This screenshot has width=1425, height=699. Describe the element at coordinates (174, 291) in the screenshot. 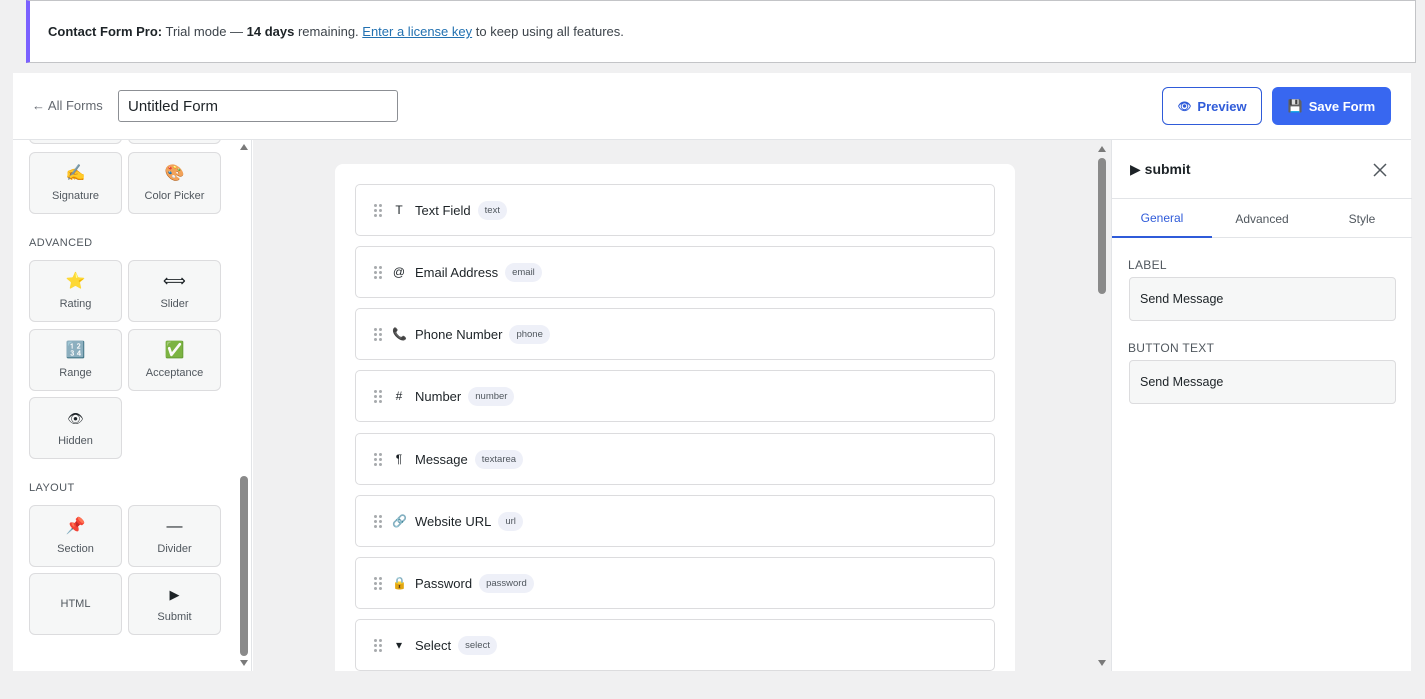

I see `palette-tile-slider: ⟺ Slider` at that location.